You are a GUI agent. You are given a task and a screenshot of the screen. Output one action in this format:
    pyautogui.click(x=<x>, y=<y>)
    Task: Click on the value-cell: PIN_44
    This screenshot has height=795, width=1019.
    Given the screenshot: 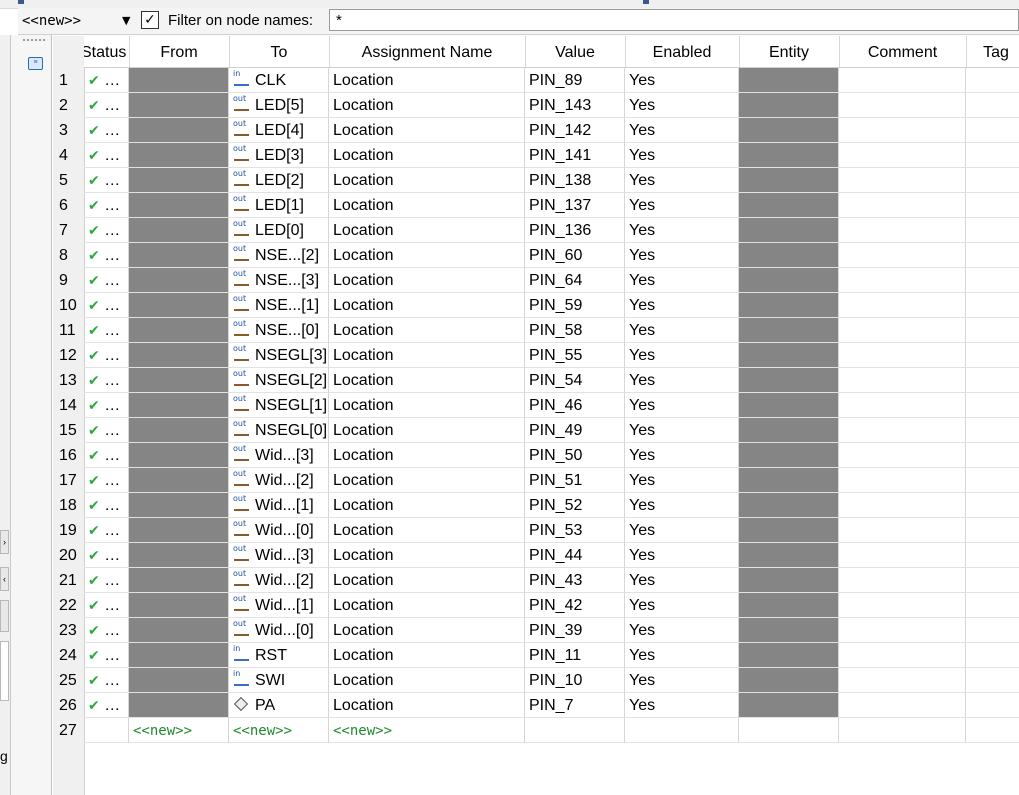 What is the action you would take?
    pyautogui.click(x=575, y=555)
    